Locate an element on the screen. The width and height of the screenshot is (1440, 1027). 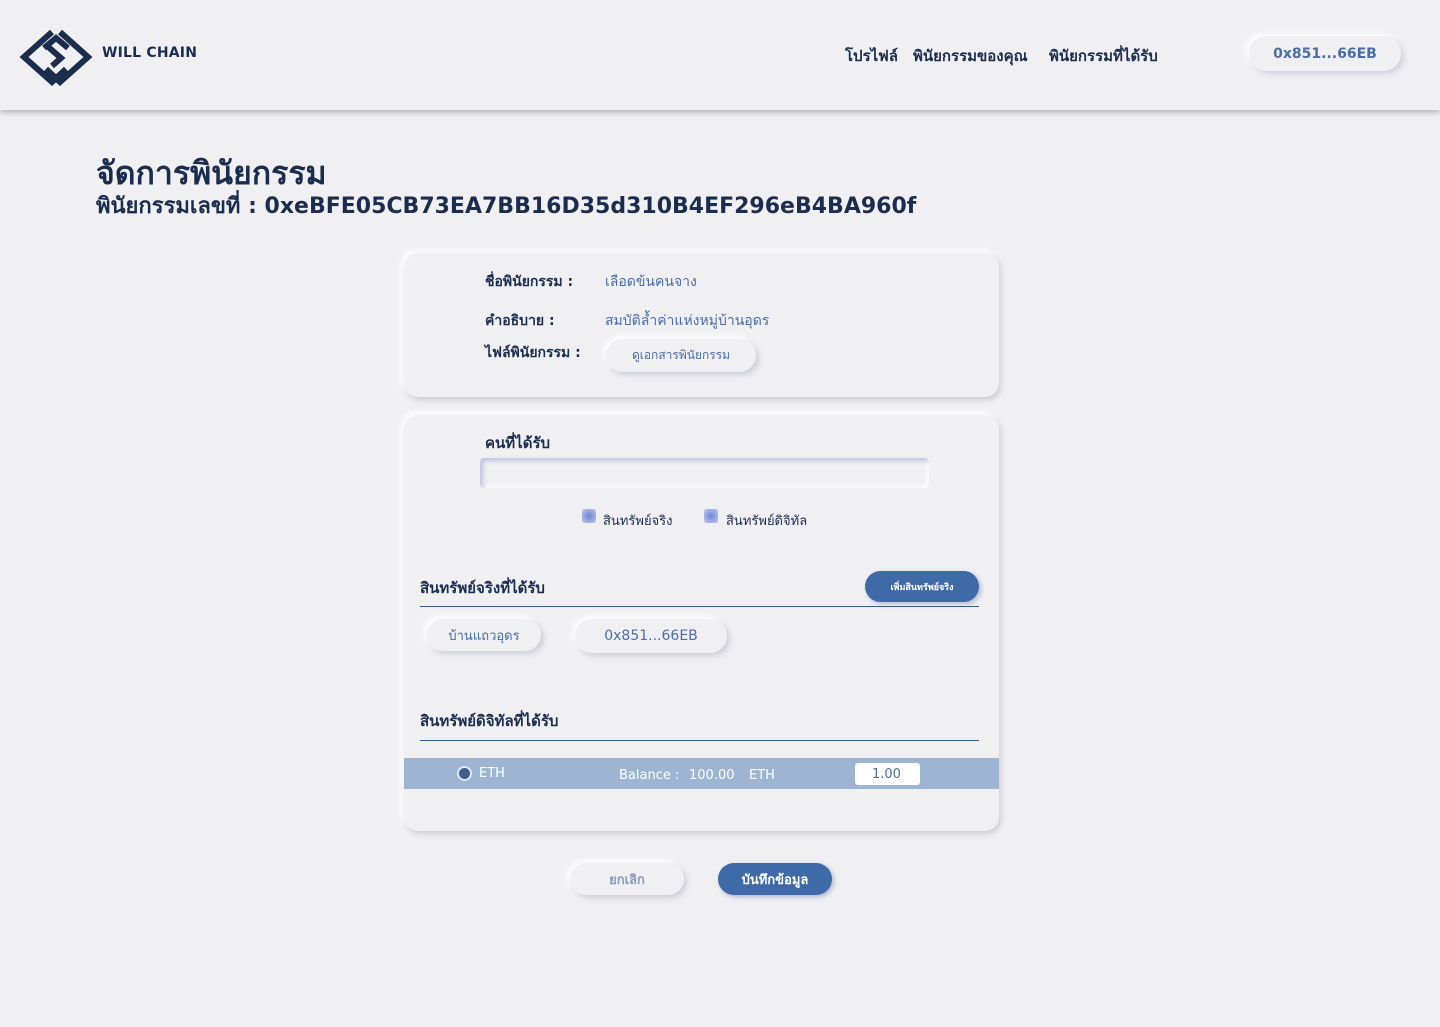
digital-asset-checkbox is located at coordinates (711, 516).